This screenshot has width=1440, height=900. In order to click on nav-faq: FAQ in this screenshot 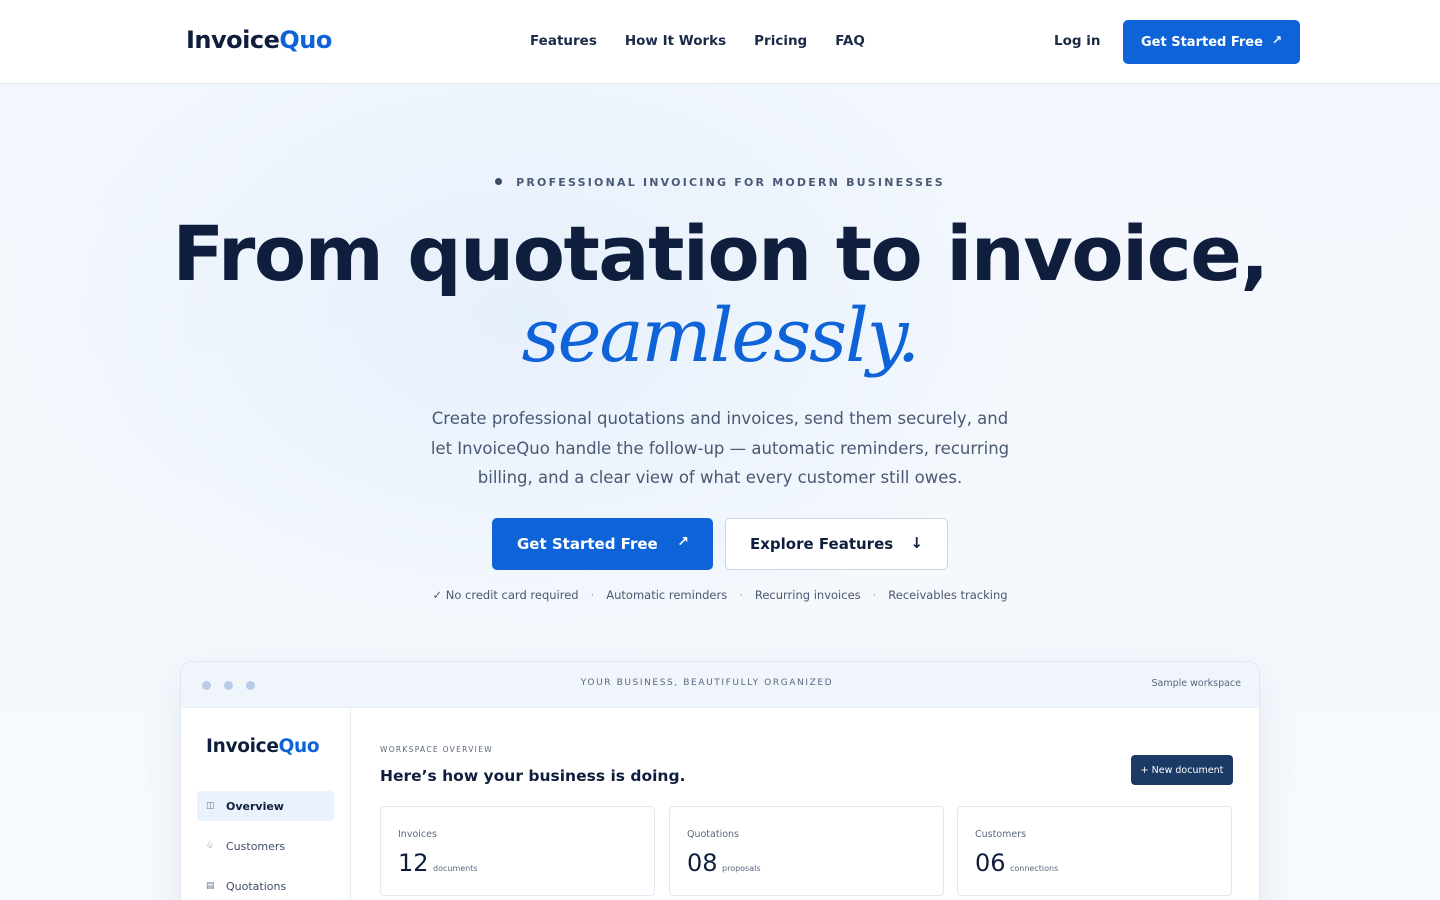, I will do `click(850, 41)`.